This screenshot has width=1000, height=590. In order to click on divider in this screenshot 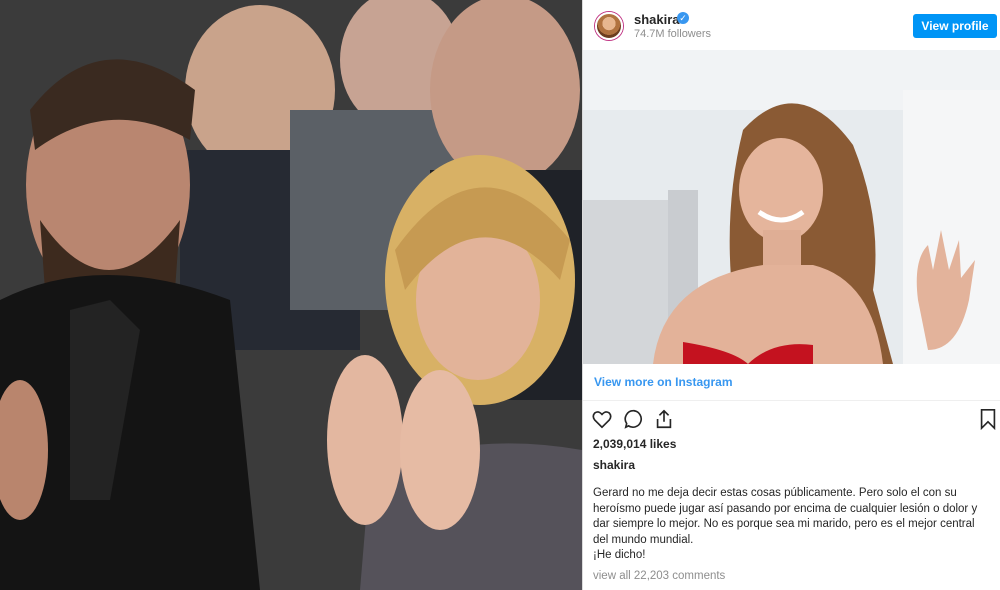, I will do `click(791, 400)`.